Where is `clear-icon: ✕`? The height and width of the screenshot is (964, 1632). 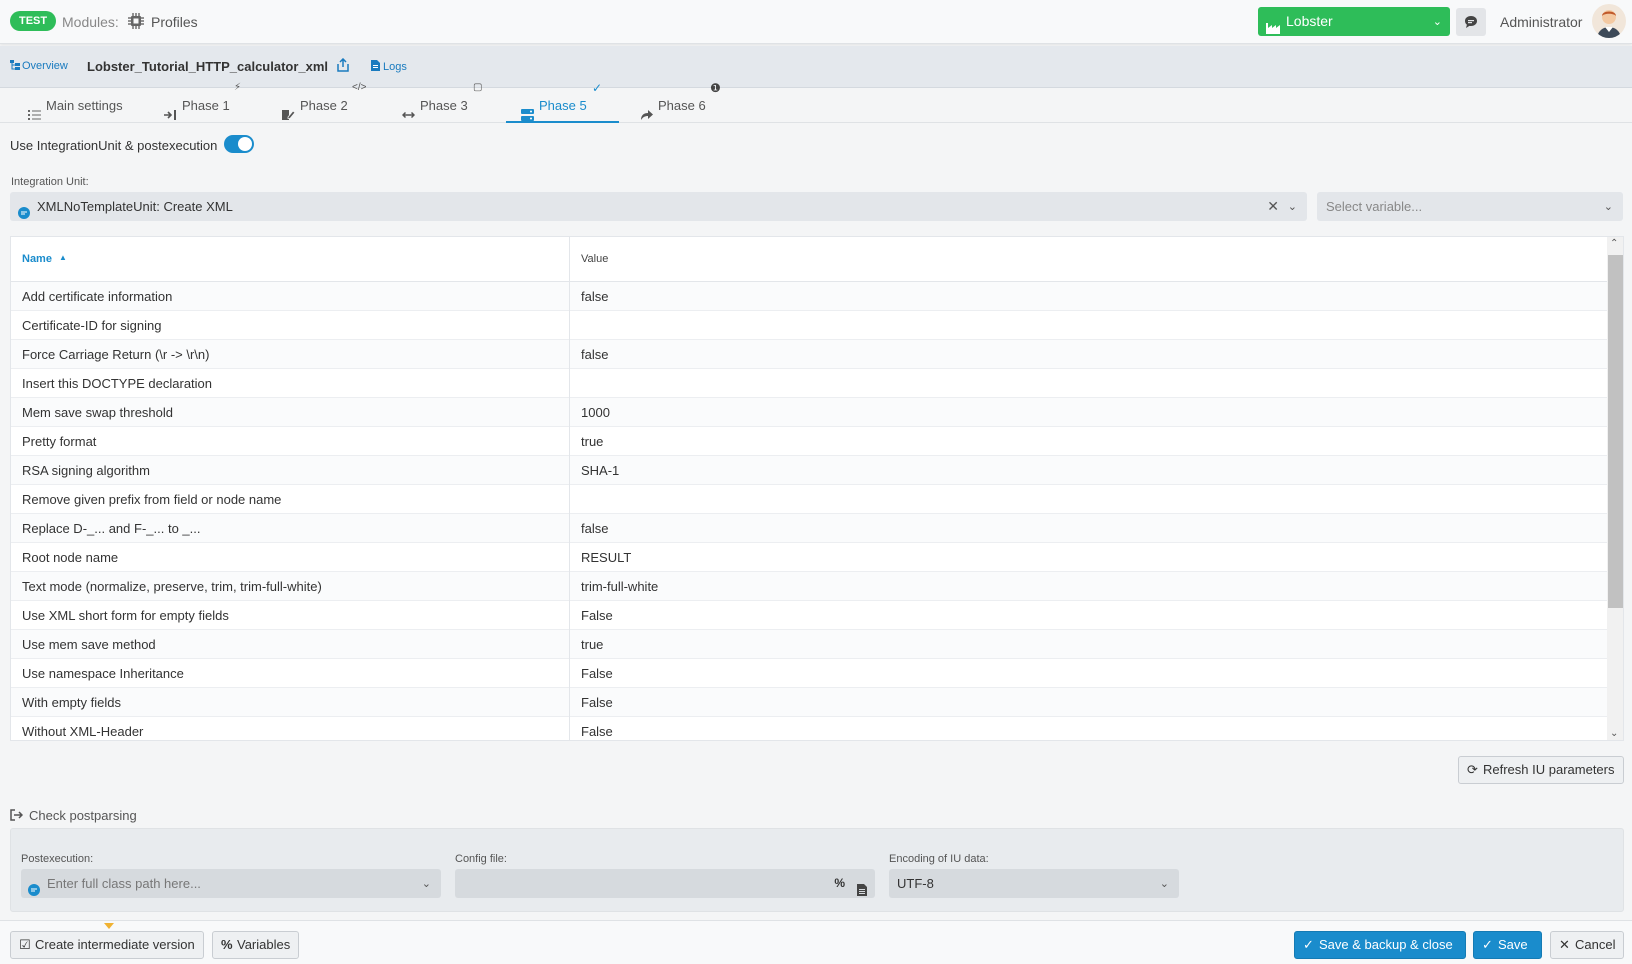
clear-icon: ✕ is located at coordinates (1273, 206).